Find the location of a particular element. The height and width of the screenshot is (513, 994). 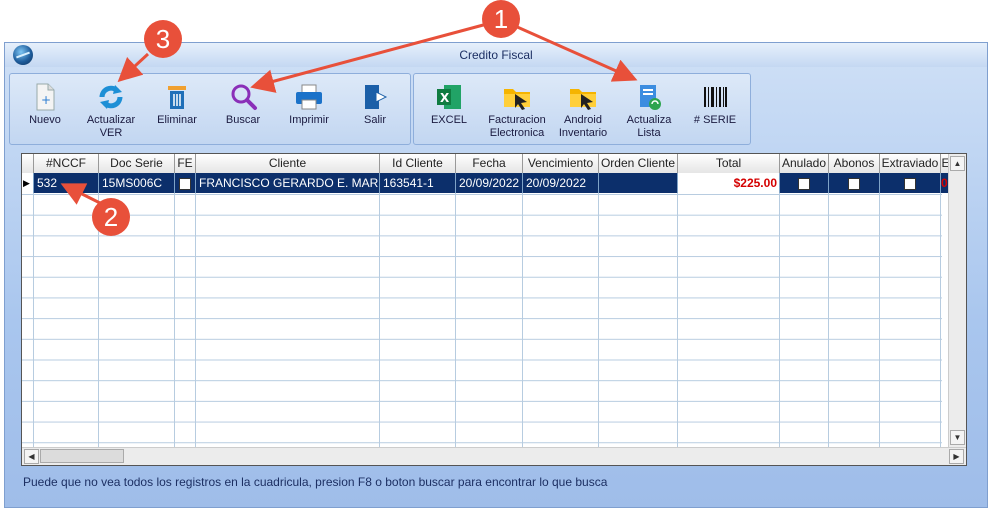

printer-icon is located at coordinates (309, 97).